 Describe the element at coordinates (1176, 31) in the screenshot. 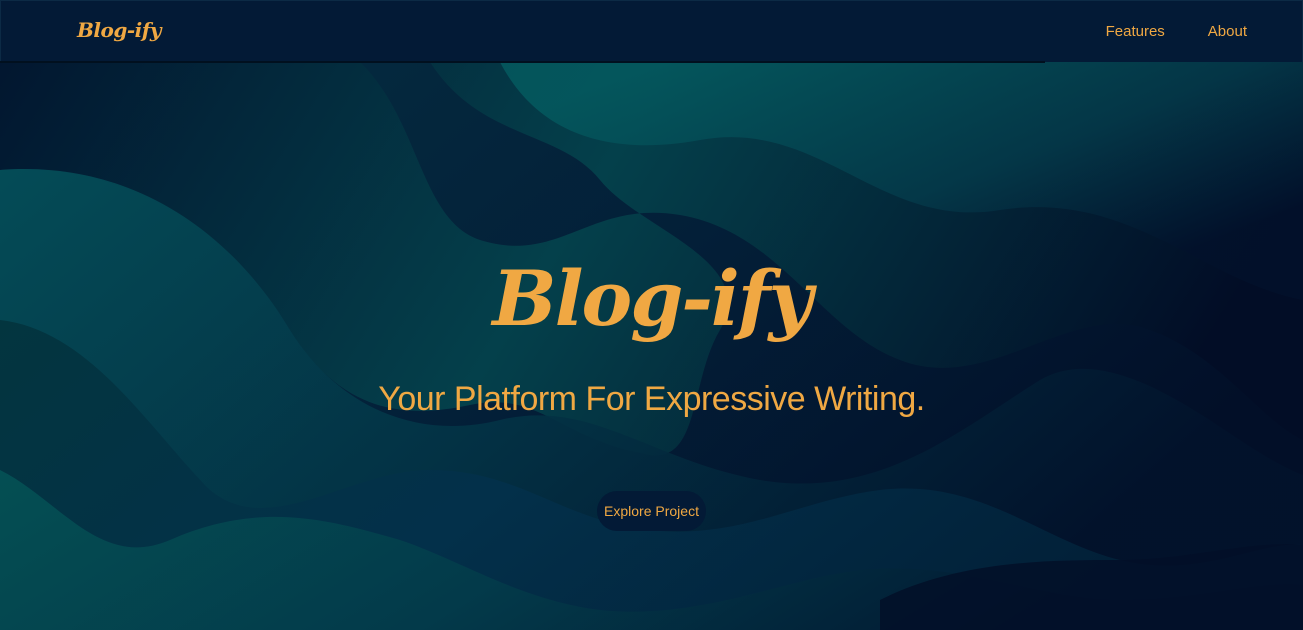

I see `nav-links: Features About` at that location.